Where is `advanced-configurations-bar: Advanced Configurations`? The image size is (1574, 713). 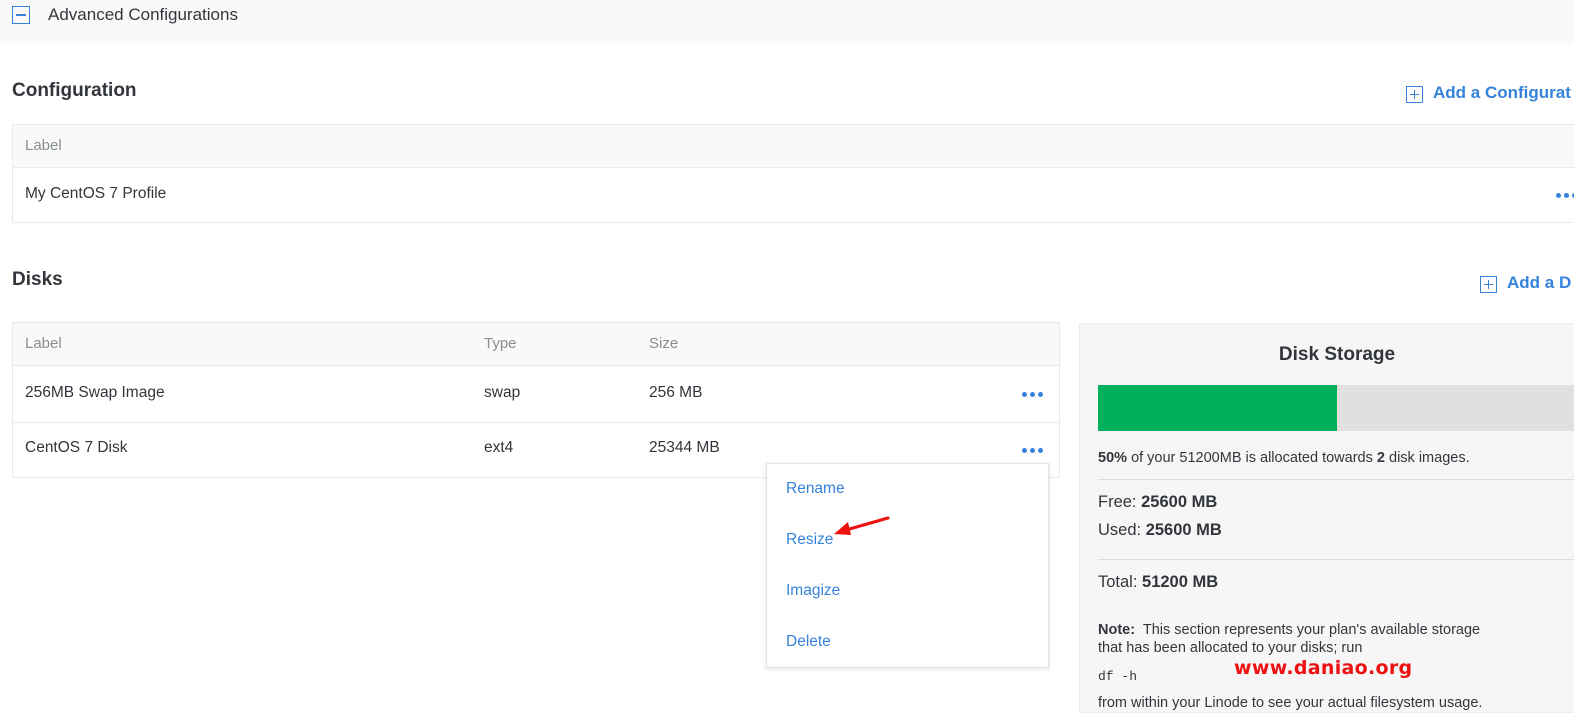
advanced-configurations-bar: Advanced Configurations is located at coordinates (787, 22).